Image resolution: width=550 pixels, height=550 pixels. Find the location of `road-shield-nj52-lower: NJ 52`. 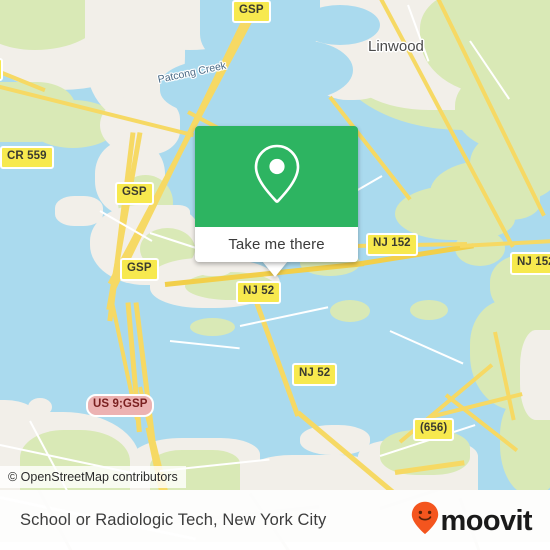

road-shield-nj52-lower: NJ 52 is located at coordinates (315, 374).